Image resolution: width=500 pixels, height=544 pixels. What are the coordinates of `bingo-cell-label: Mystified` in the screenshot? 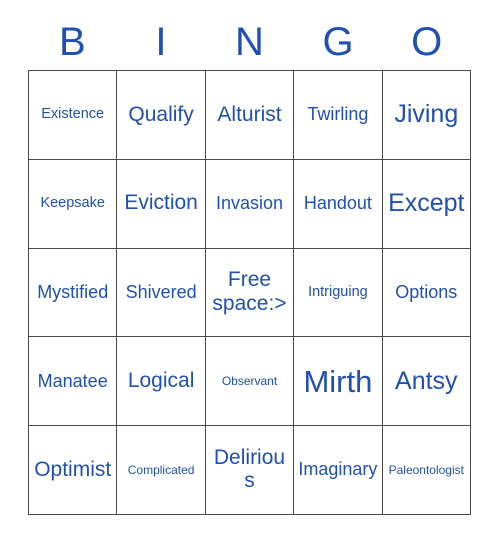 It's located at (73, 291).